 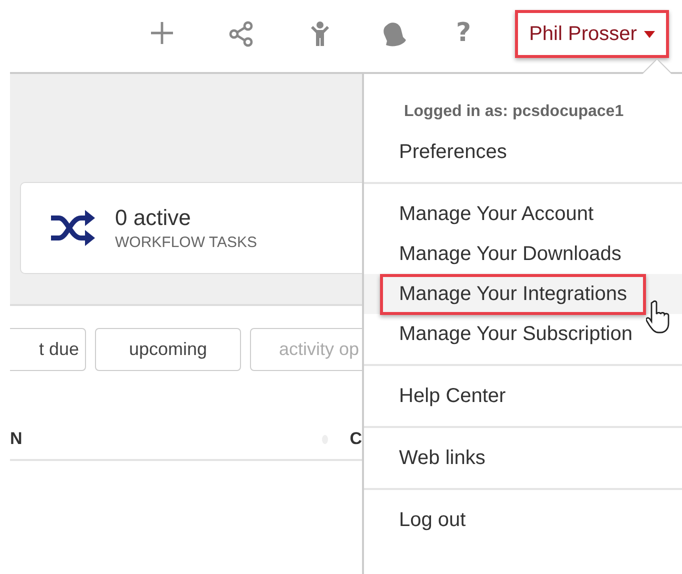 What do you see at coordinates (394, 34) in the screenshot?
I see `bell-icon` at bounding box center [394, 34].